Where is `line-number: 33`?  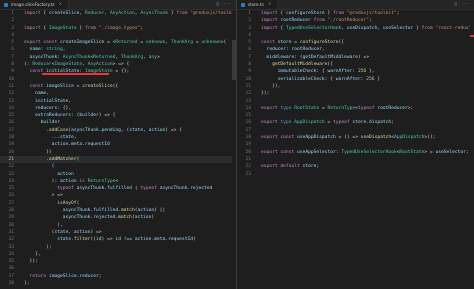 line-number: 33 is located at coordinates (7, 247).